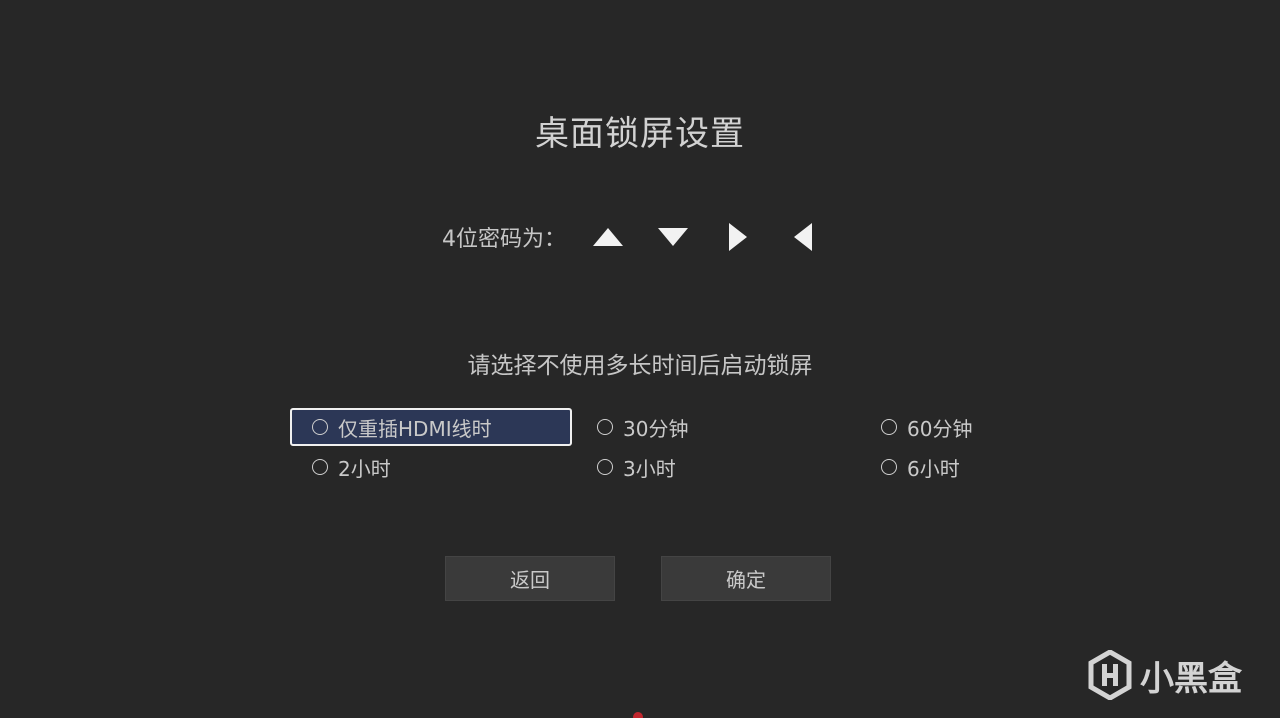  Describe the element at coordinates (415, 428) in the screenshot. I see `option-label: 仅重插HDMI线时` at that location.